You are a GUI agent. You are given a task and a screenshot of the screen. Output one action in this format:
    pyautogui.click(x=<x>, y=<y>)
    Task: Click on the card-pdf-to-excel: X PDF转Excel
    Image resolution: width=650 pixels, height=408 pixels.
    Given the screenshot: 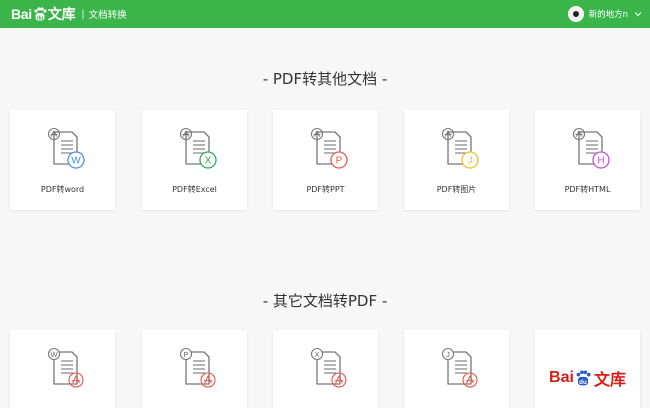 What is the action you would take?
    pyautogui.click(x=194, y=160)
    